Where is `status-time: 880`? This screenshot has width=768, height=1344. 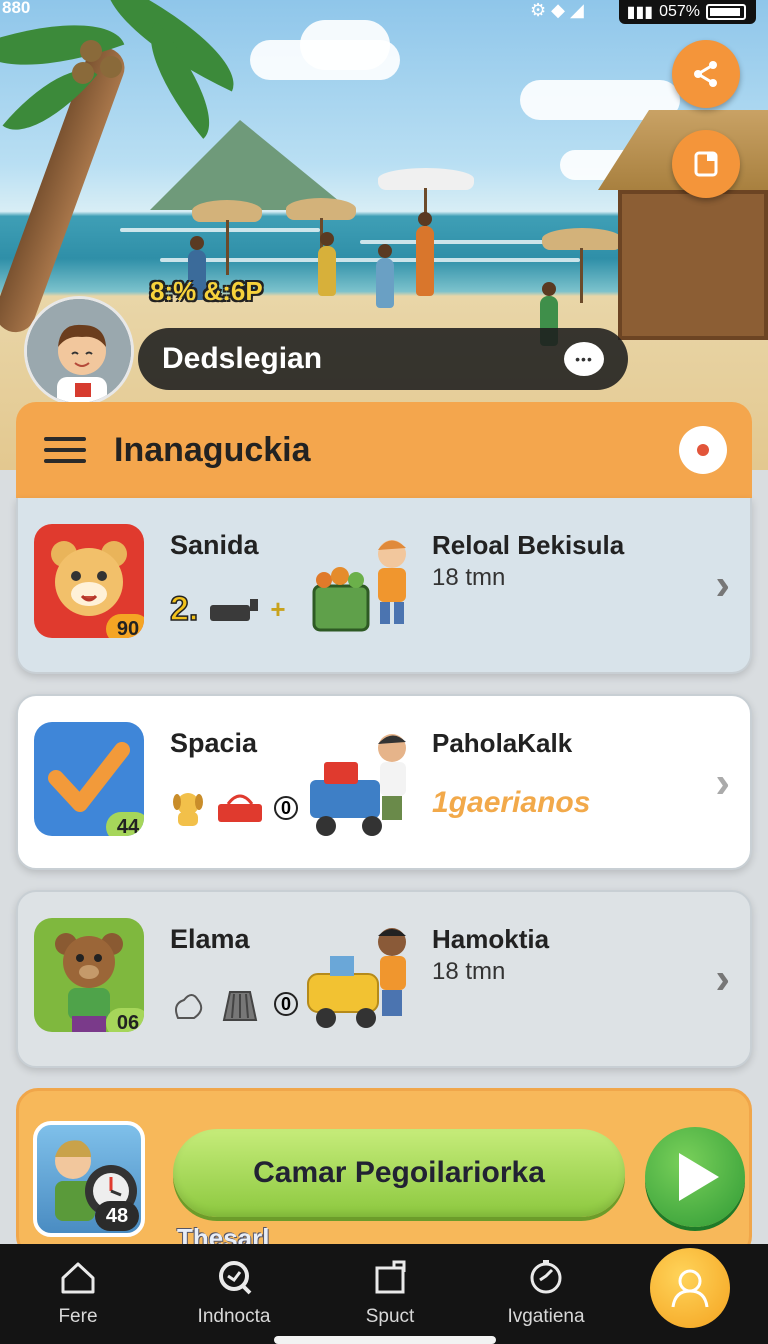 status-time: 880 is located at coordinates (16, 8).